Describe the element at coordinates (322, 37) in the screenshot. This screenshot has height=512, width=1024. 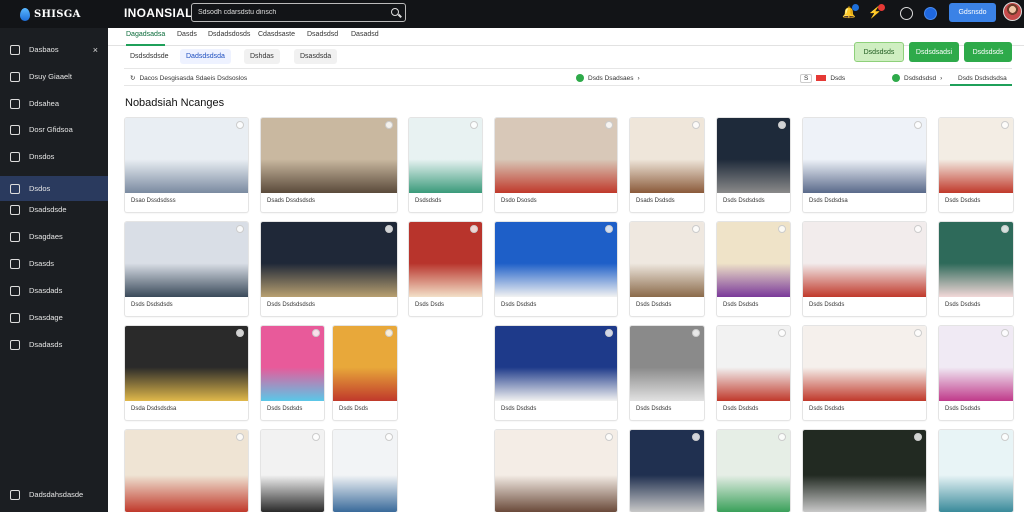
I see `tab-4: Dsadsdsd` at that location.